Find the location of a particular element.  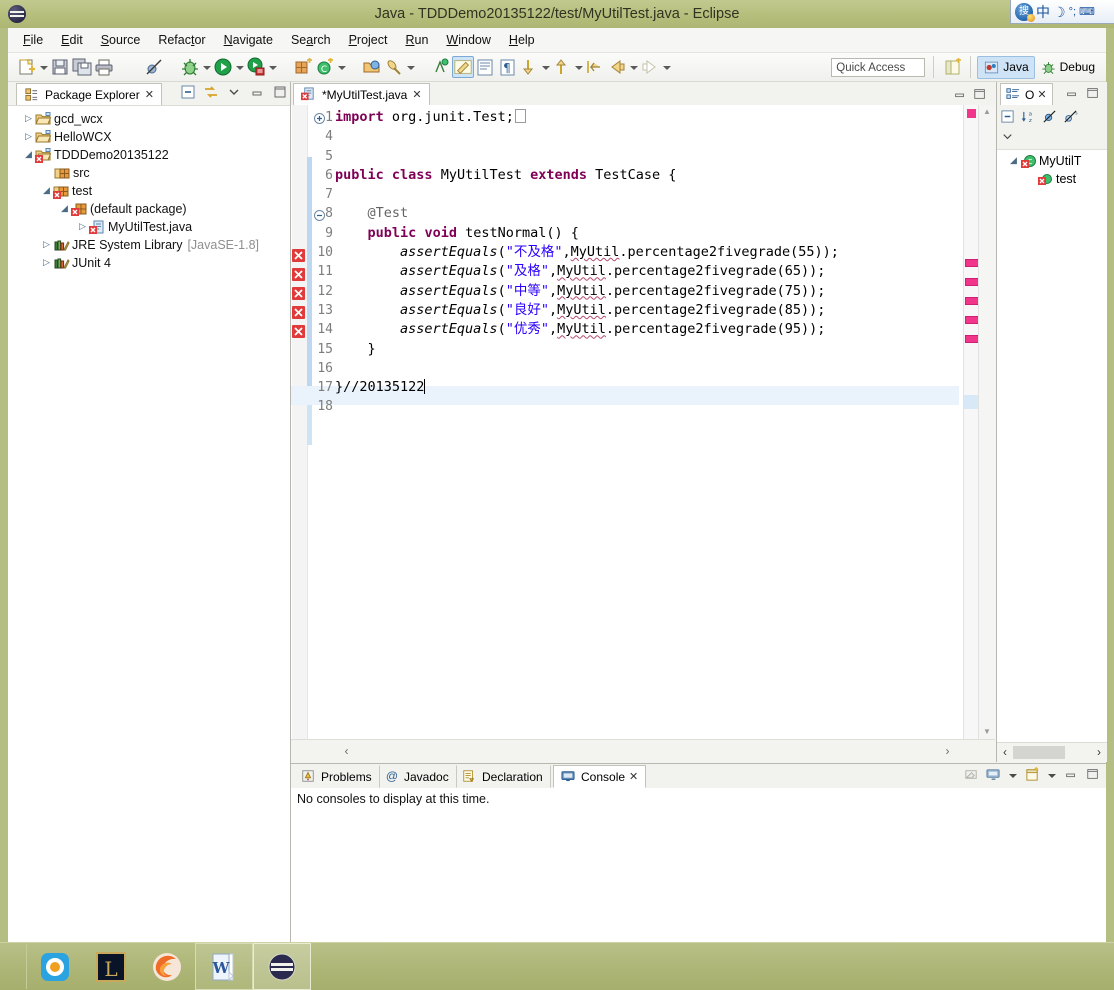

outline-item-method: test is located at coordinates (1052, 179).